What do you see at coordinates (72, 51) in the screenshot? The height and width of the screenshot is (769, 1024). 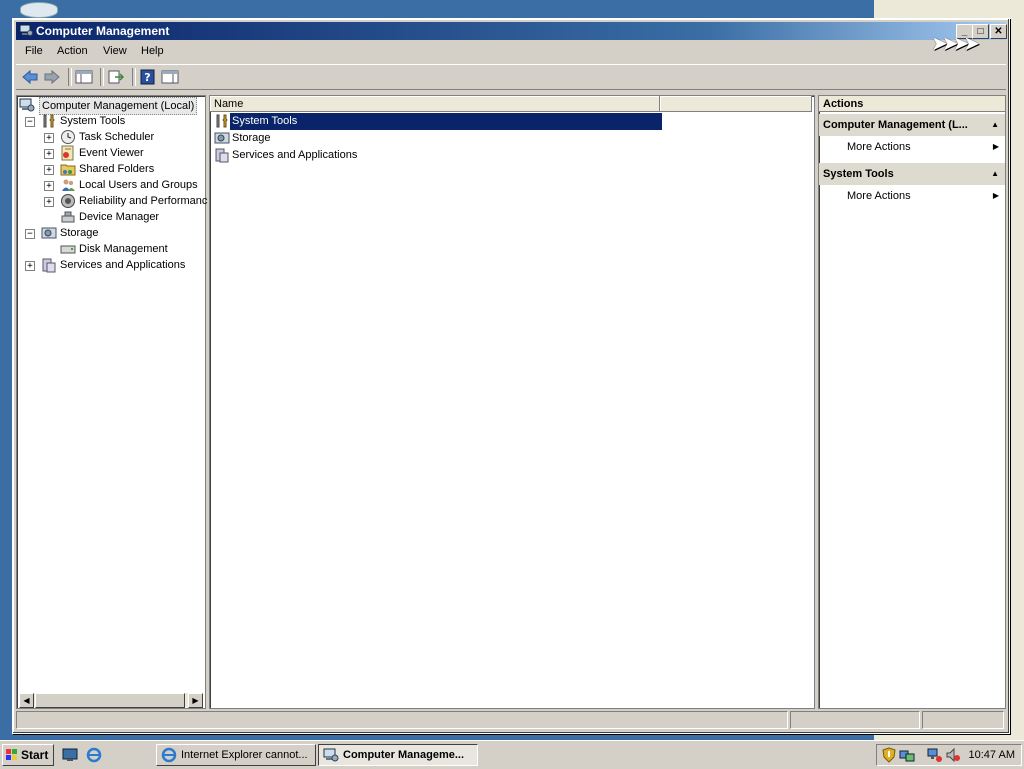 I see `menu-action: Action` at bounding box center [72, 51].